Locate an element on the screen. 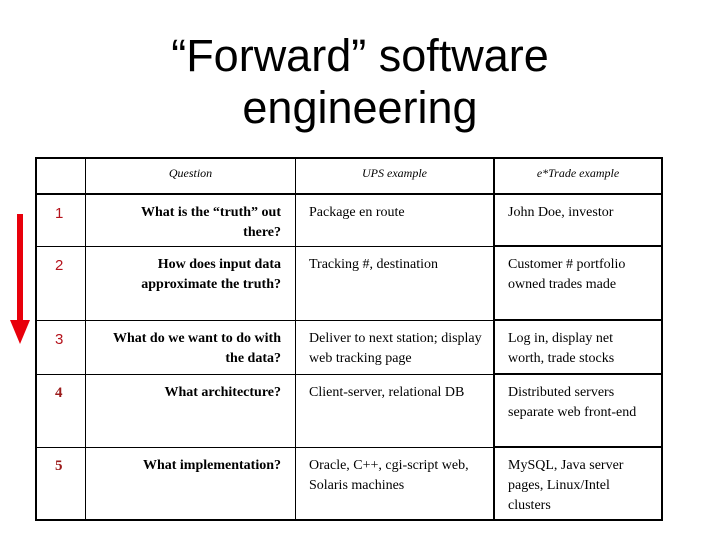  ups-example-cell: Tracking #, destination is located at coordinates (395, 283).